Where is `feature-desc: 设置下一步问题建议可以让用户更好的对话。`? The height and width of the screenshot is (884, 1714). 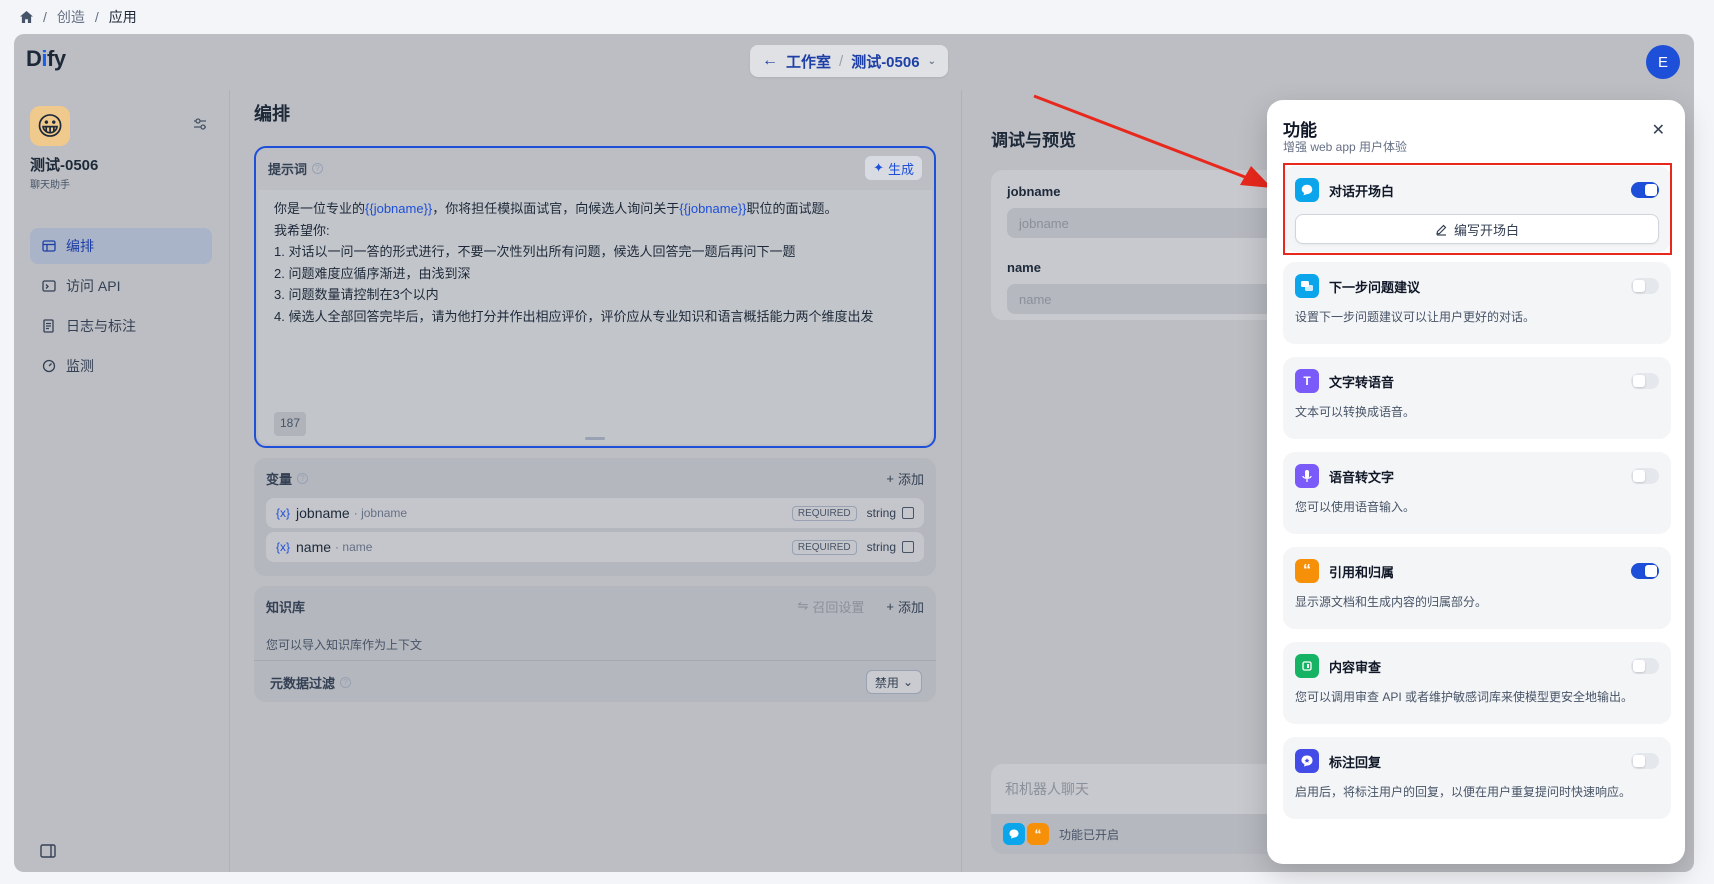
feature-desc: 设置下一步问题建议可以让用户更好的对话。 is located at coordinates (1415, 317).